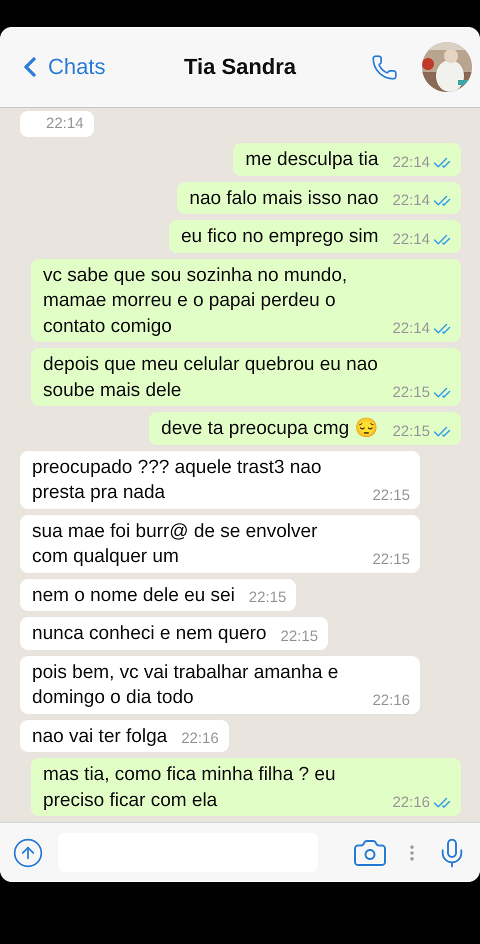 The width and height of the screenshot is (480, 944). Describe the element at coordinates (190, 787) in the screenshot. I see `message-text: mas tia, como fica minha filha ? eu preciso ficar com ela` at that location.